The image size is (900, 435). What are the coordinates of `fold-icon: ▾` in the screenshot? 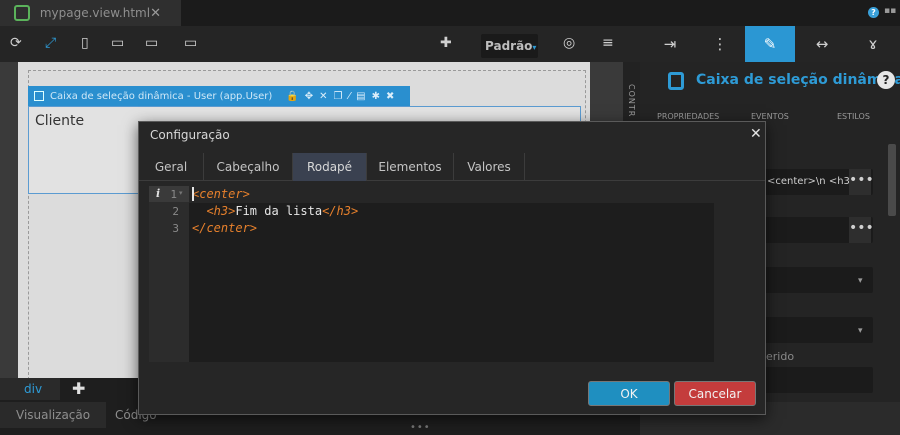 It's located at (181, 193).